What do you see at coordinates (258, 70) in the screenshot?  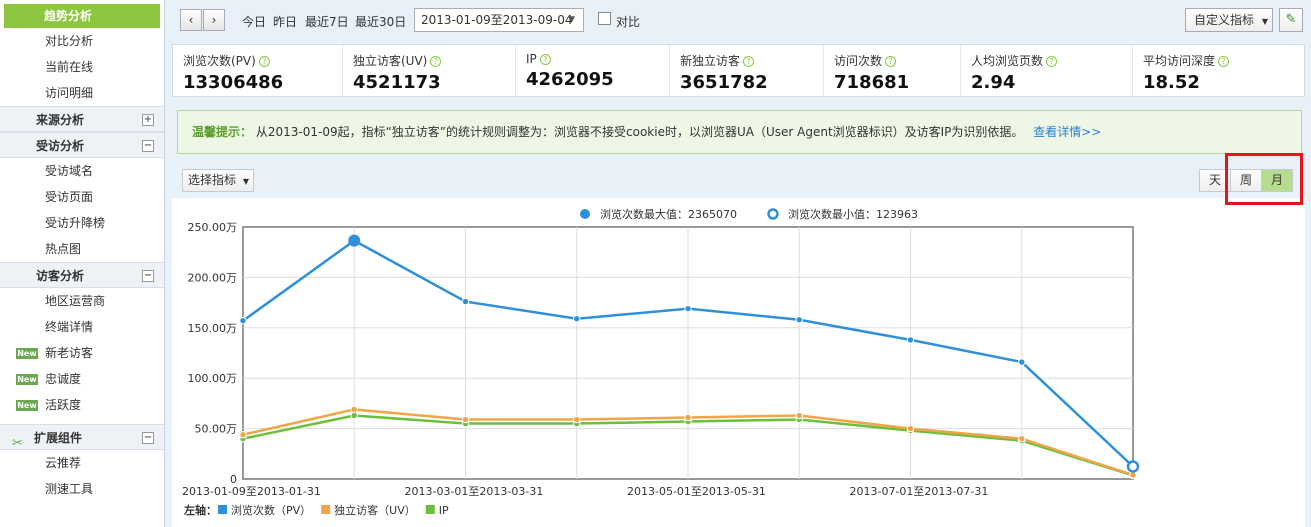 I see `stat-pv: 浏览次数(PV)? 13306486` at bounding box center [258, 70].